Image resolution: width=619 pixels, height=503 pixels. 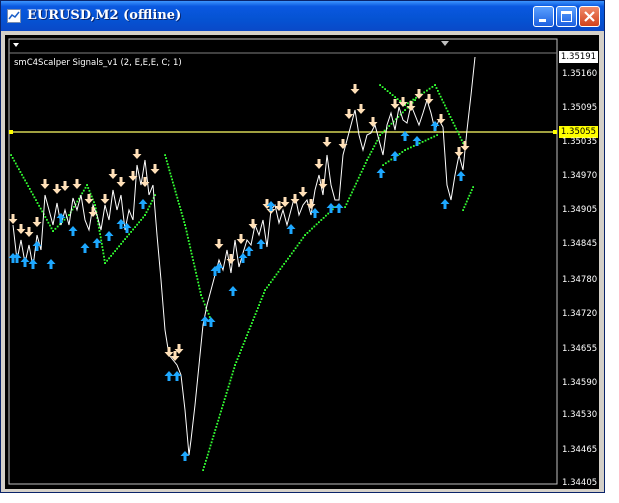 What do you see at coordinates (543, 16) in the screenshot?
I see `minimize-button` at bounding box center [543, 16].